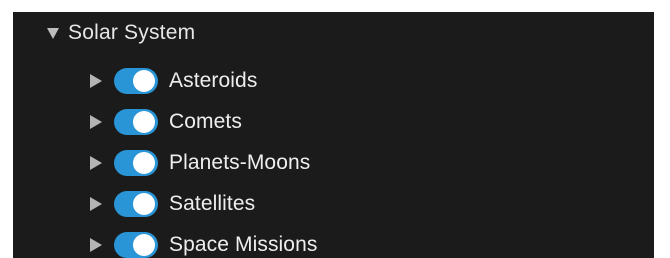  I want to click on tree-node-planets-moons: Planets-Moons, so click(203, 162).